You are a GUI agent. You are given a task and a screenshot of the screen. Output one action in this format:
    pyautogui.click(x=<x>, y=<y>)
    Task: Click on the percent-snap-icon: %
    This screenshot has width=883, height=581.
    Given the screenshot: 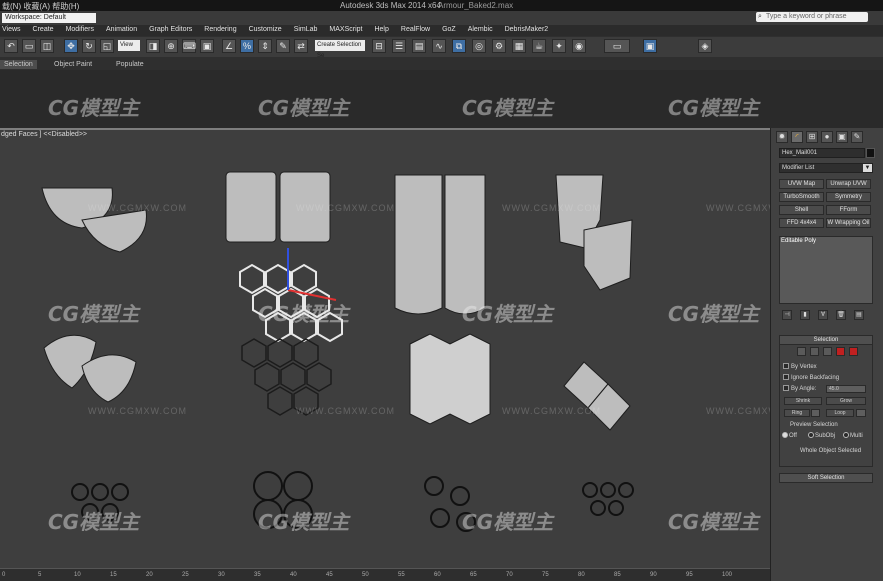 What is the action you would take?
    pyautogui.click(x=247, y=46)
    